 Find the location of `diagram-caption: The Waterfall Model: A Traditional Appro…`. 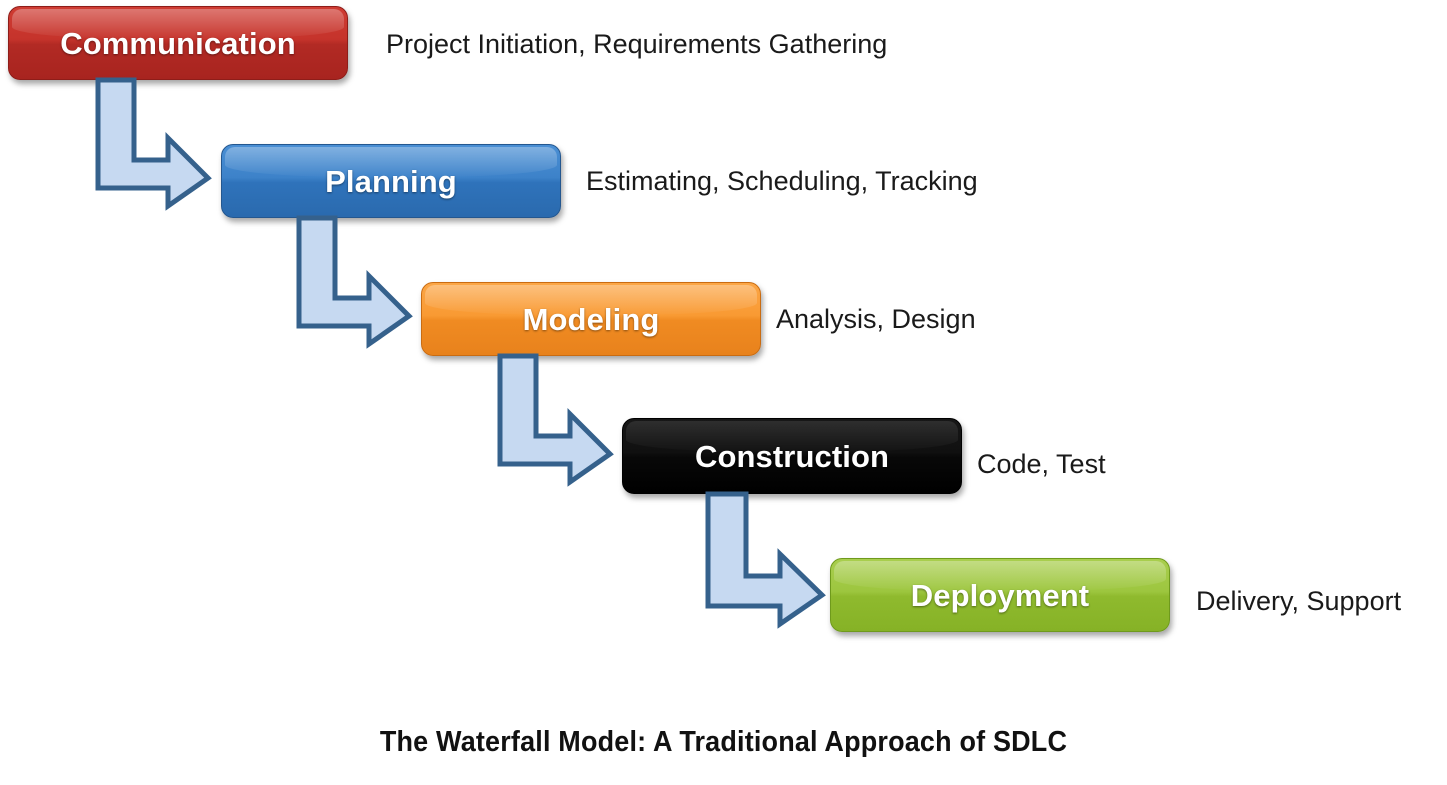

diagram-caption: The Waterfall Model: A Traditional Appro… is located at coordinates (723, 742).